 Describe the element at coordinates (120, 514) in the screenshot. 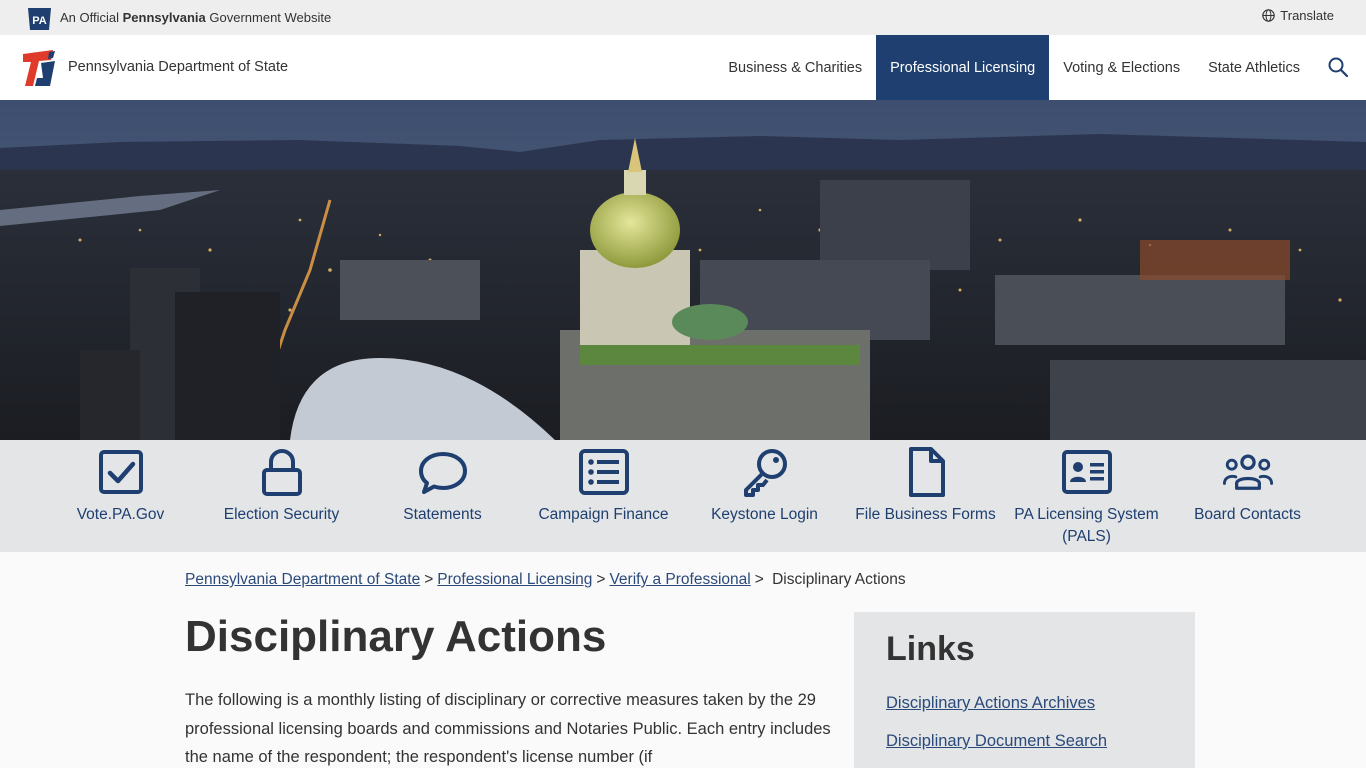

I see `quick-link-label: Vote.PA.Gov` at that location.